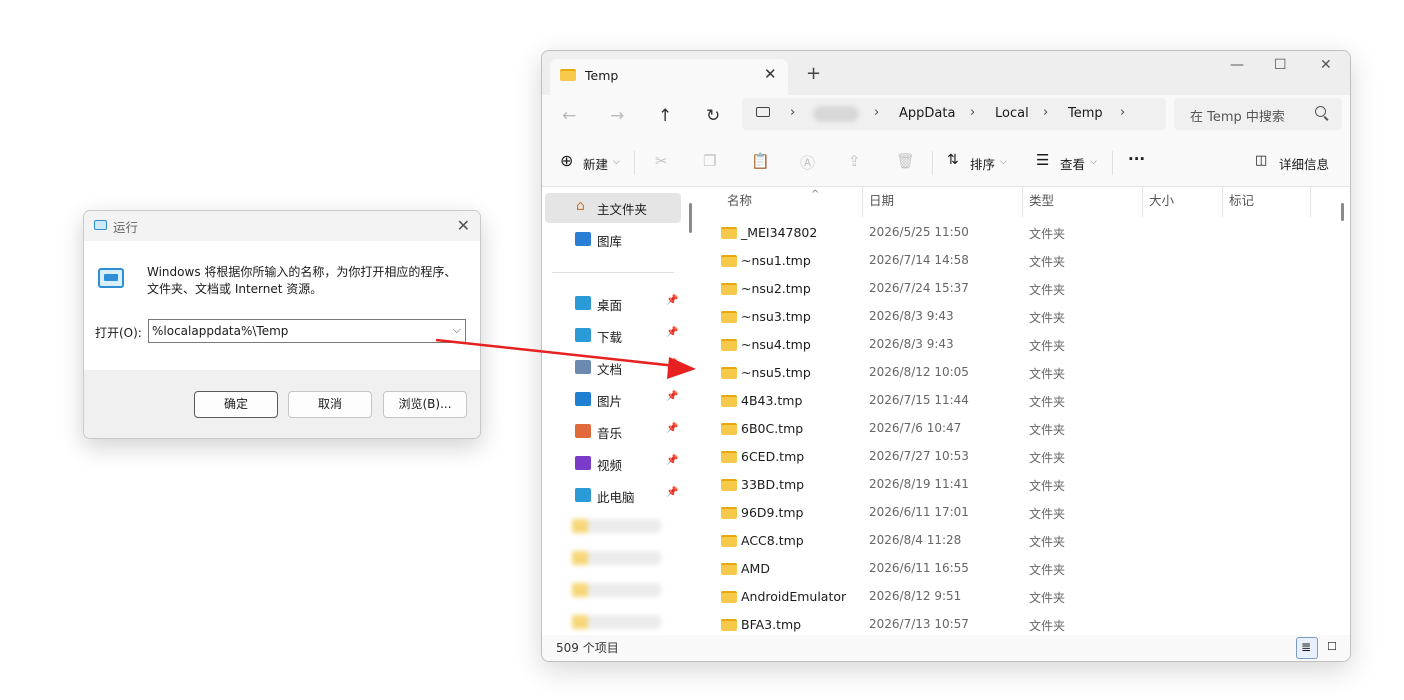  I want to click on new-tab-button: +, so click(813, 73).